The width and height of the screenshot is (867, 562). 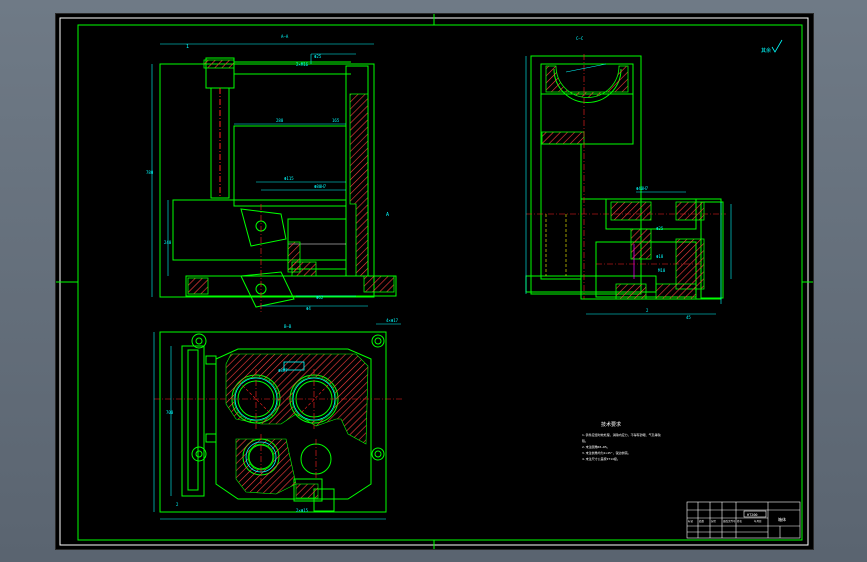 I want to click on side-view-mark: A, so click(x=387, y=215).